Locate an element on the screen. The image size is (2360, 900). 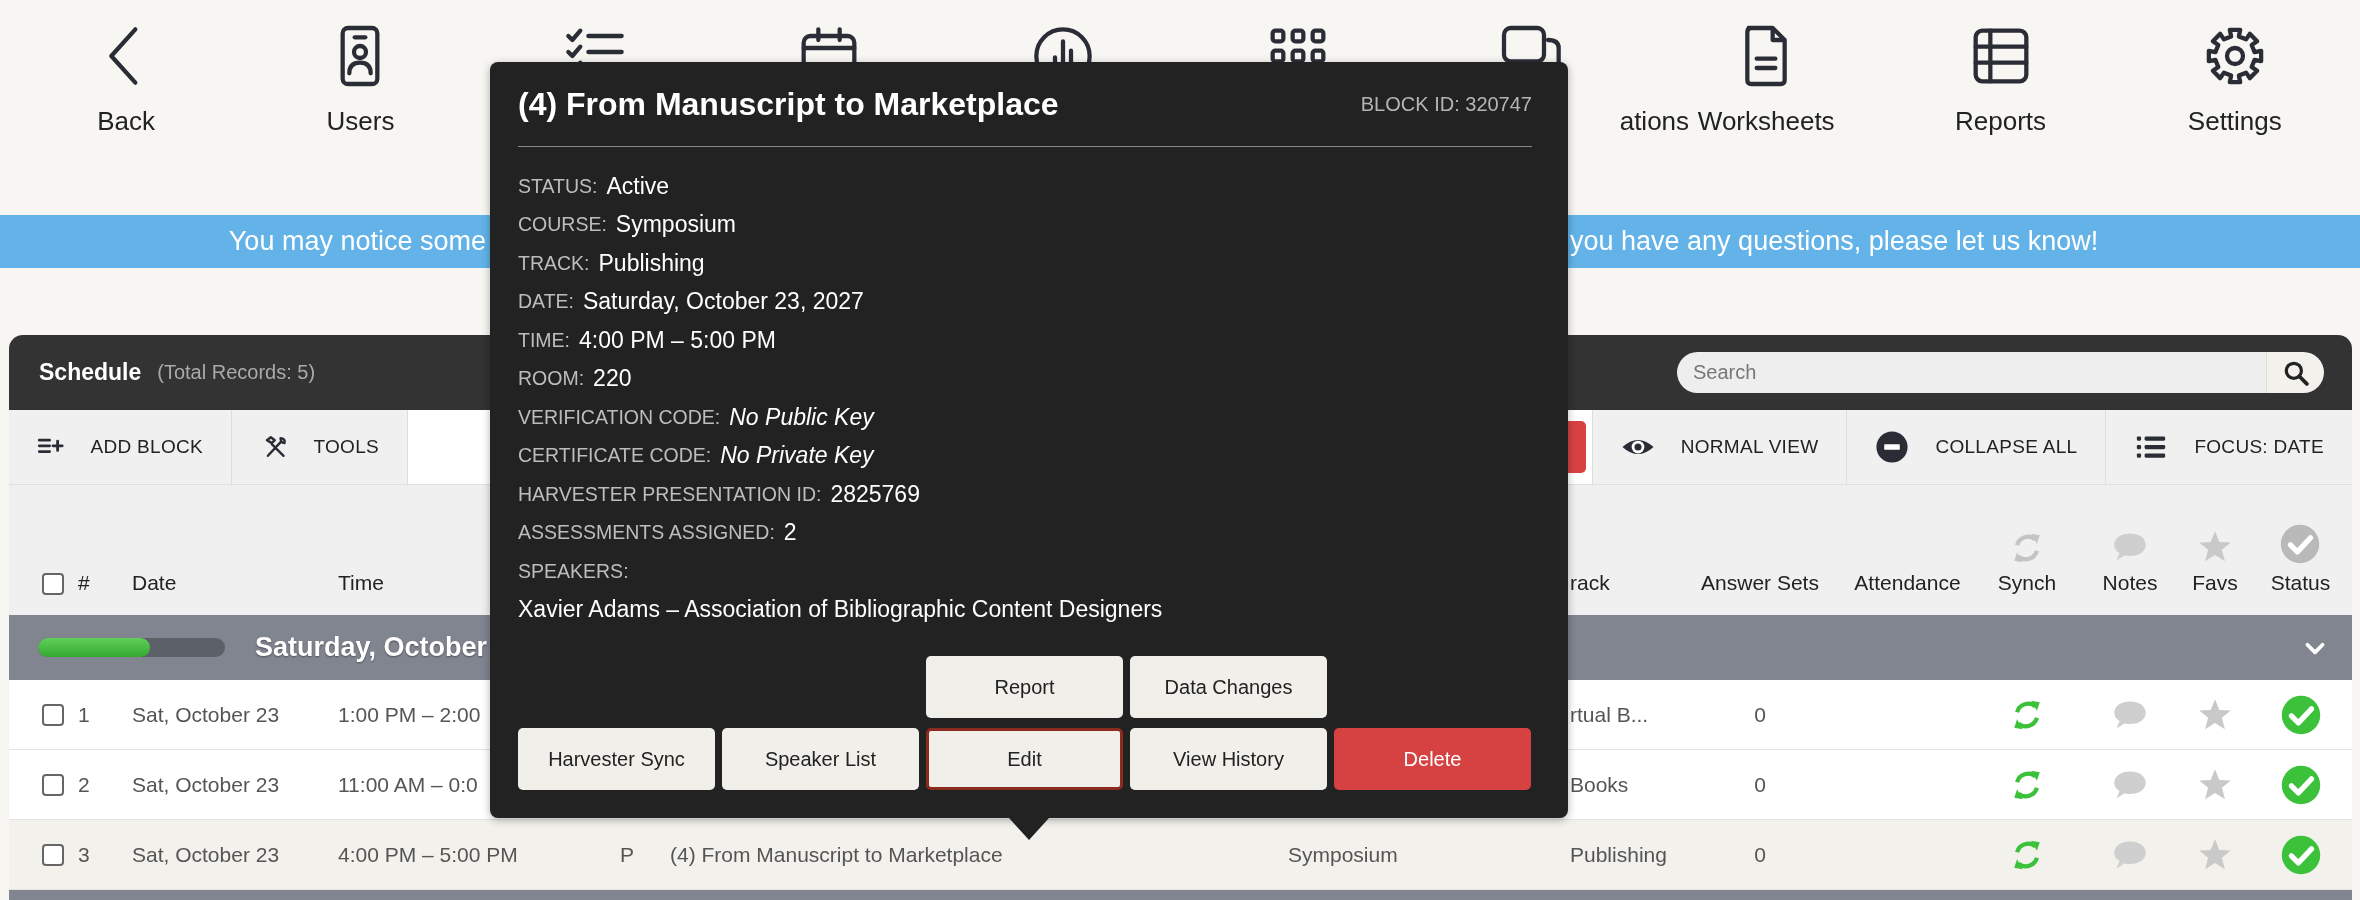
table-cell-text: Books is located at coordinates (1600, 784).